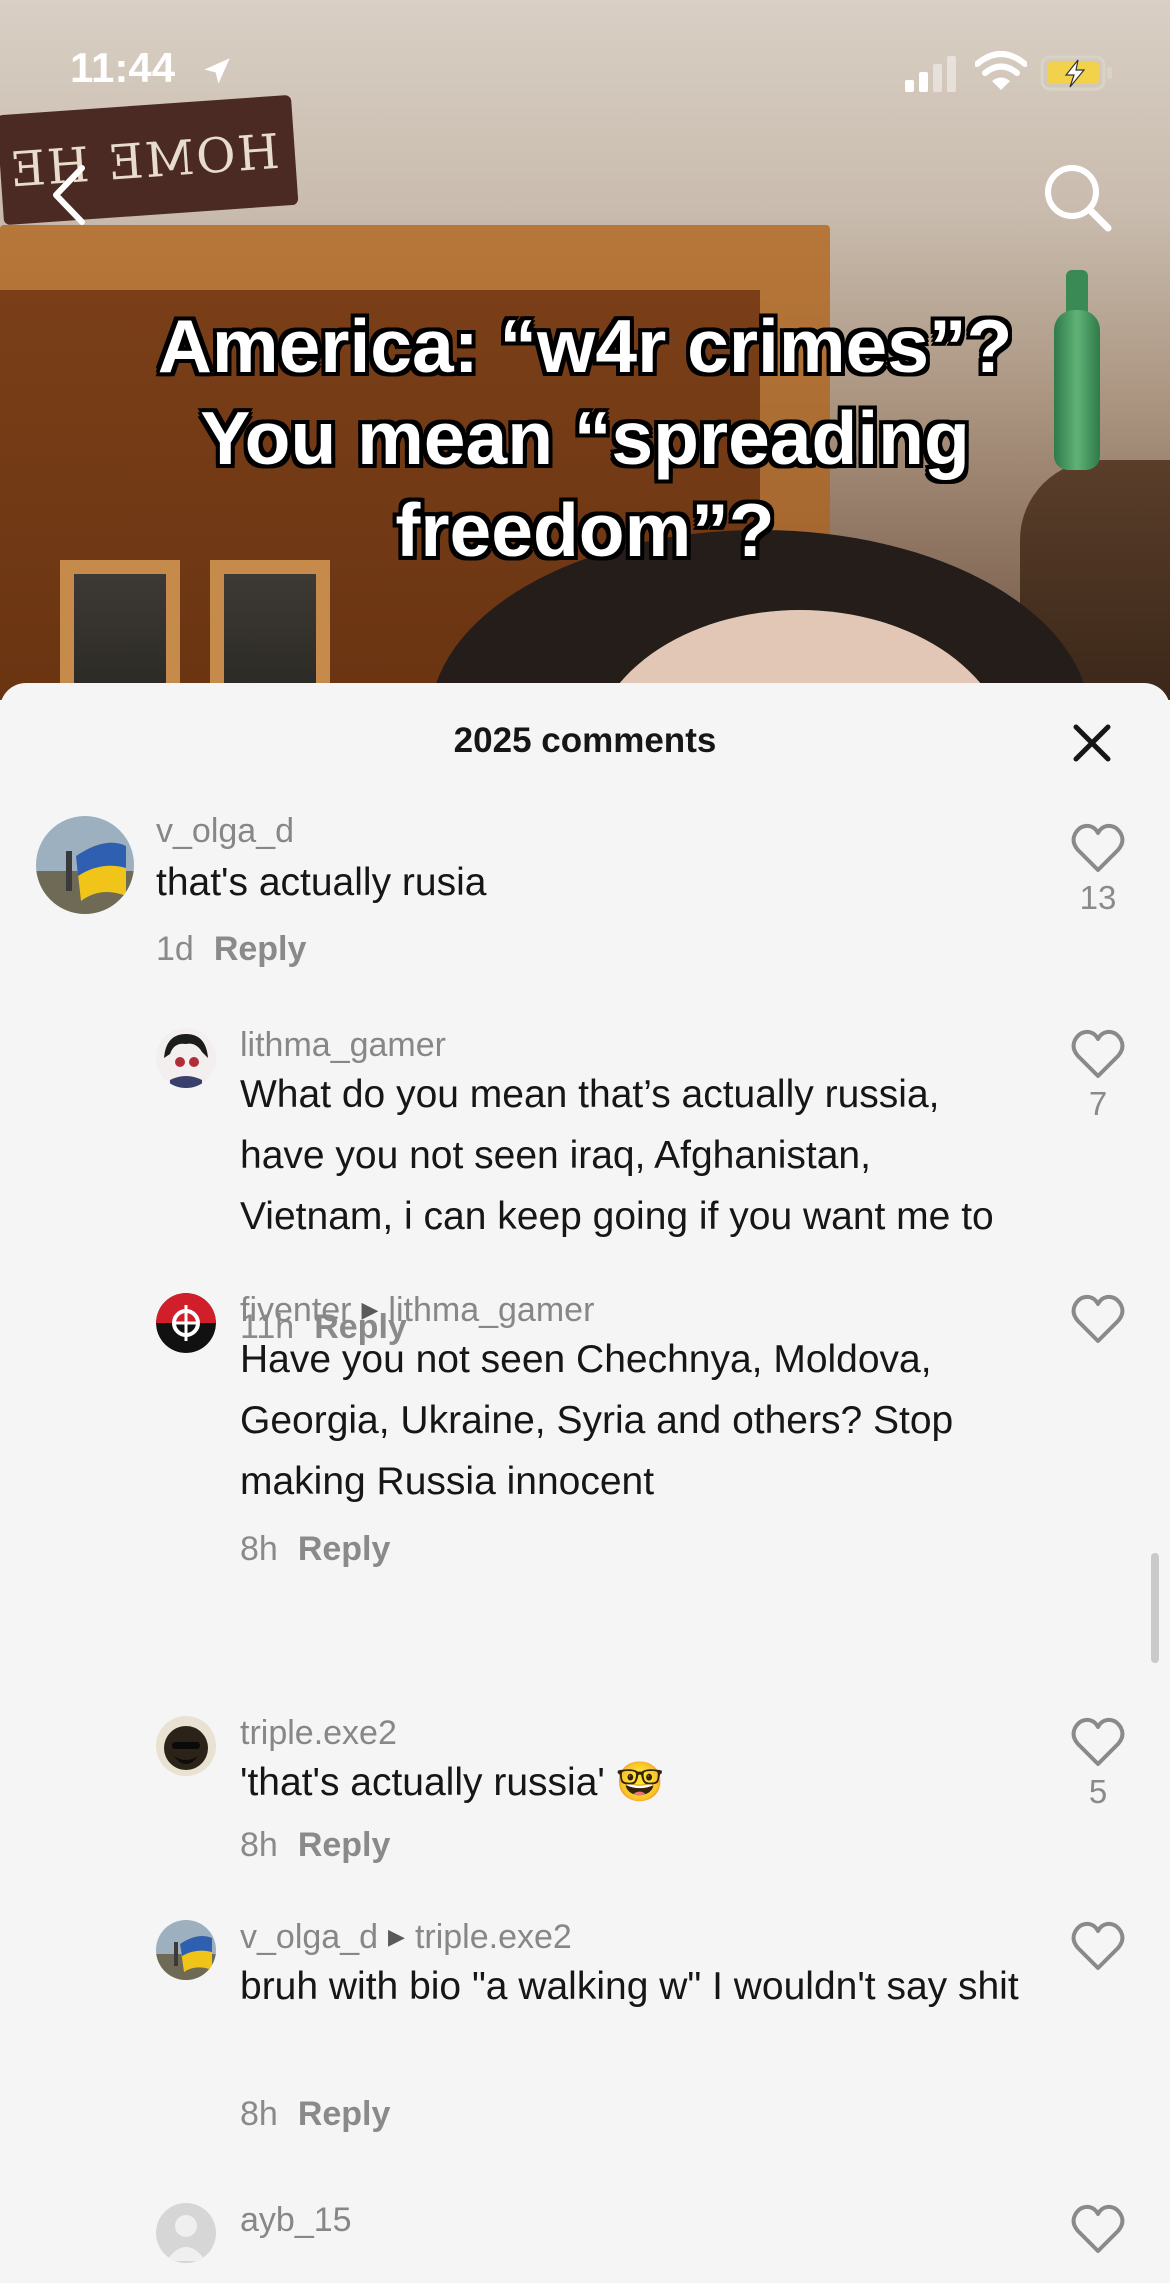  Describe the element at coordinates (1155, 1608) in the screenshot. I see `scrollbar` at that location.